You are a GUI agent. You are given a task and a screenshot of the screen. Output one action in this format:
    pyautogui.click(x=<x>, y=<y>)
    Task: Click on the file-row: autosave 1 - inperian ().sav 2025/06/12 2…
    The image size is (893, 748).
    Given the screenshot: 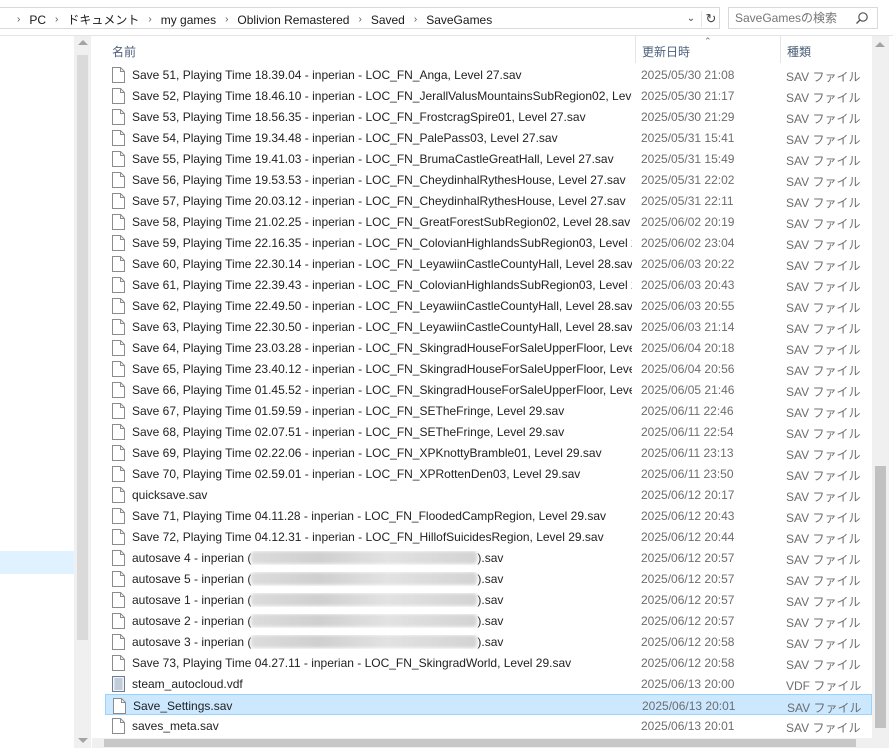 What is the action you would take?
    pyautogui.click(x=488, y=599)
    